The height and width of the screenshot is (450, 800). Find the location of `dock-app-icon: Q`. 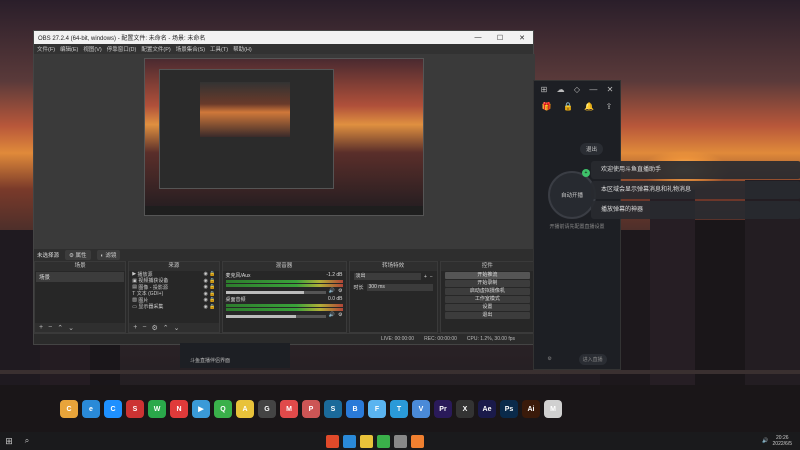

dock-app-icon: Q is located at coordinates (223, 409).